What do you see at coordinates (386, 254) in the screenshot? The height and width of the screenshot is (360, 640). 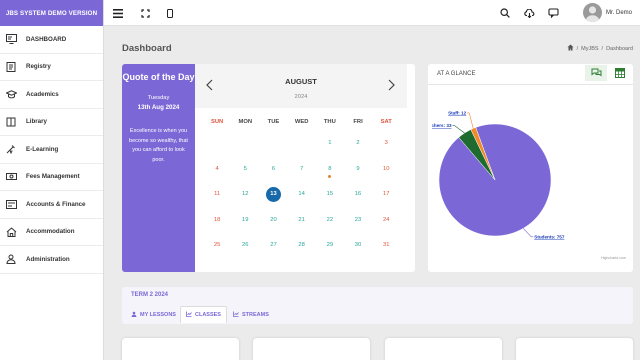 I see `calendar-day: 31` at bounding box center [386, 254].